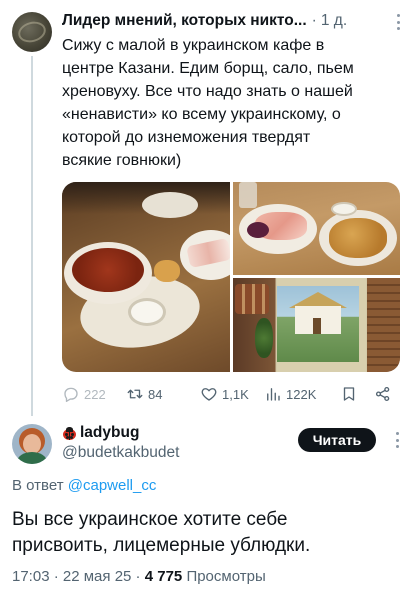 The image size is (412, 600). I want to click on reply-button: 222, so click(84, 394).